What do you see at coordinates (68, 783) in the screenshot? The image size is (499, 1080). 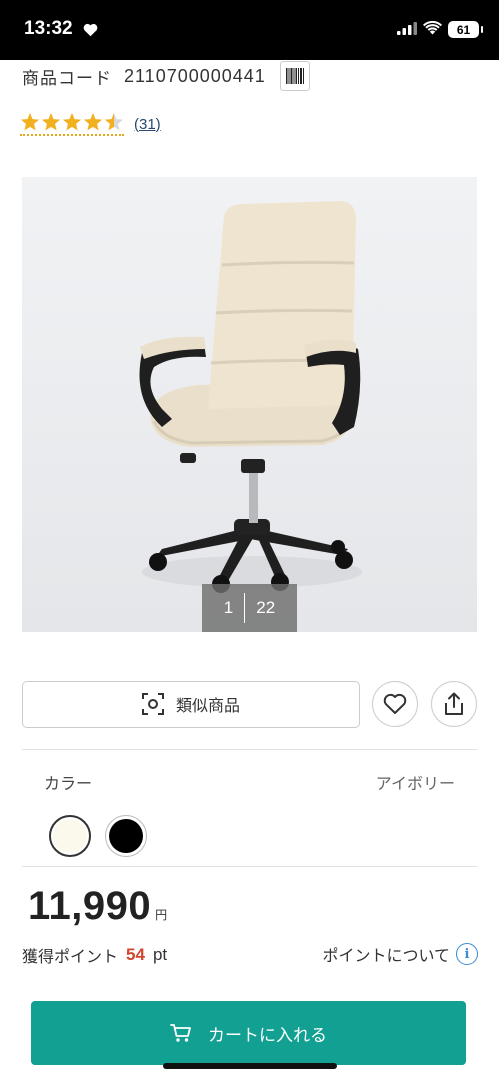 I see `color-label: カラー` at bounding box center [68, 783].